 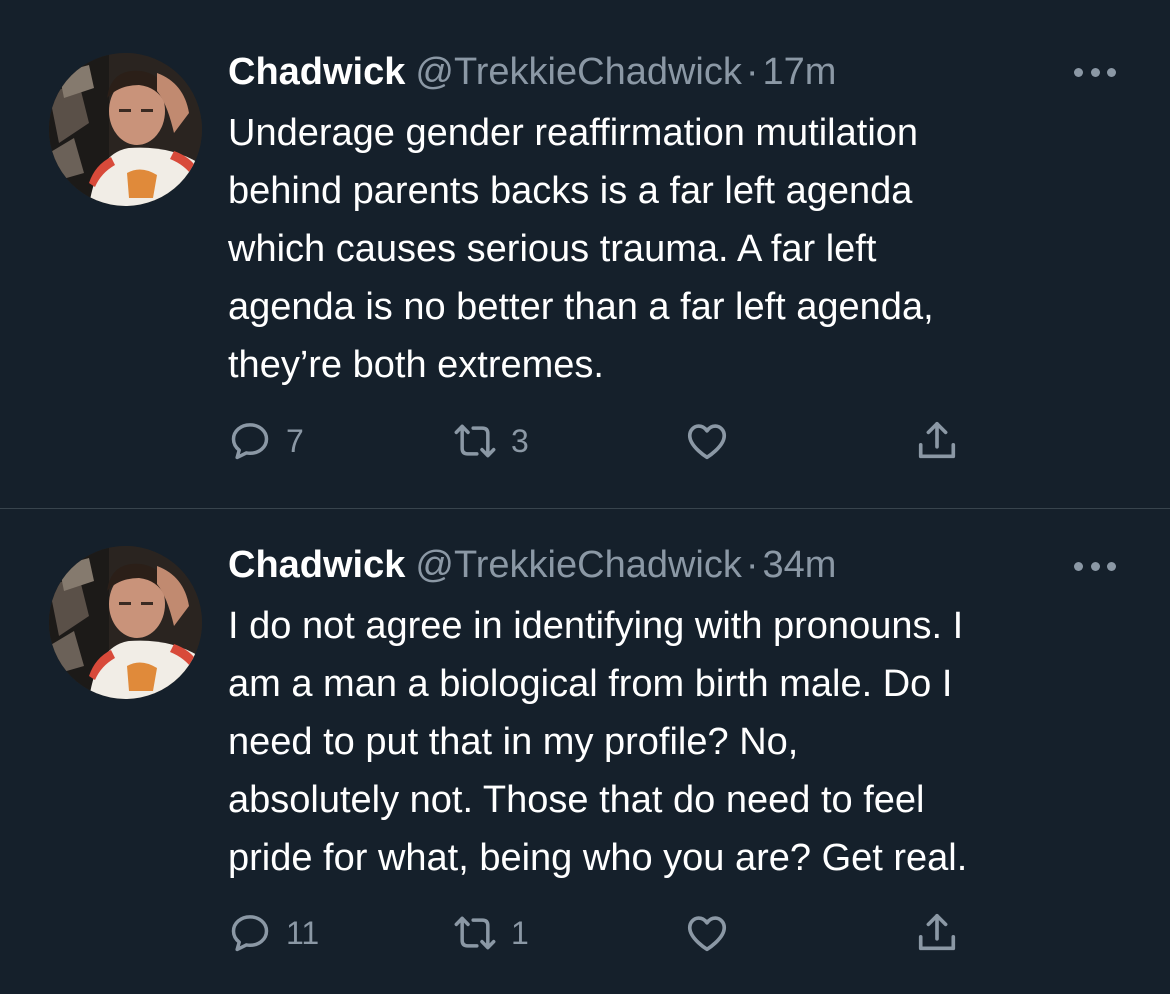 I want to click on timestamp: 34m, so click(x=800, y=565).